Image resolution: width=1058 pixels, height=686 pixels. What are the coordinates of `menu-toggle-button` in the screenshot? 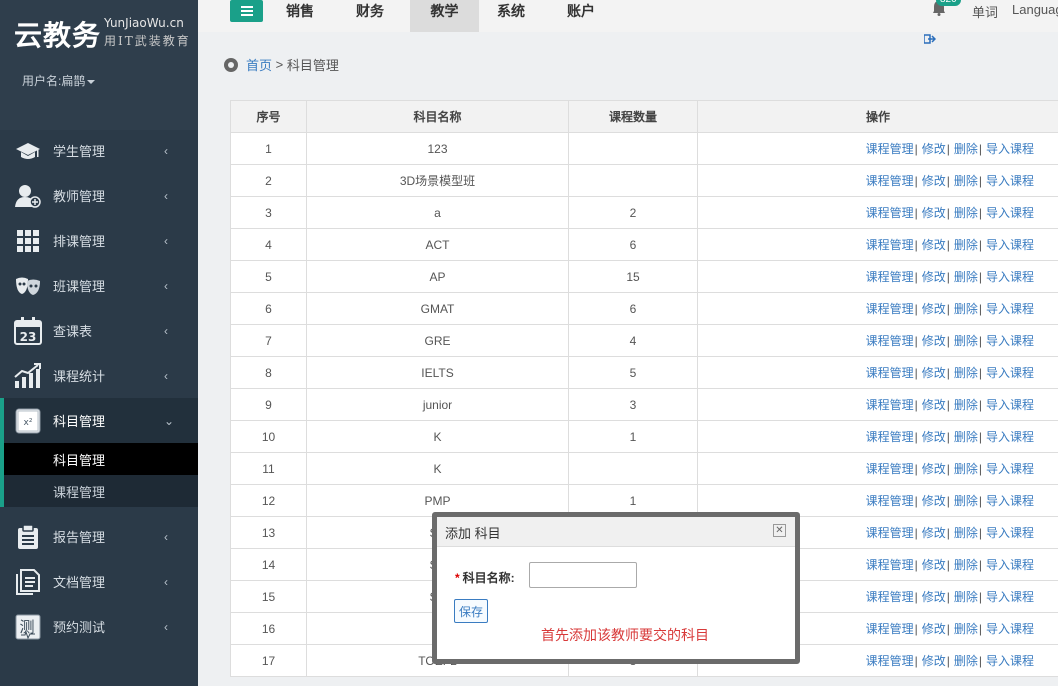 It's located at (246, 11).